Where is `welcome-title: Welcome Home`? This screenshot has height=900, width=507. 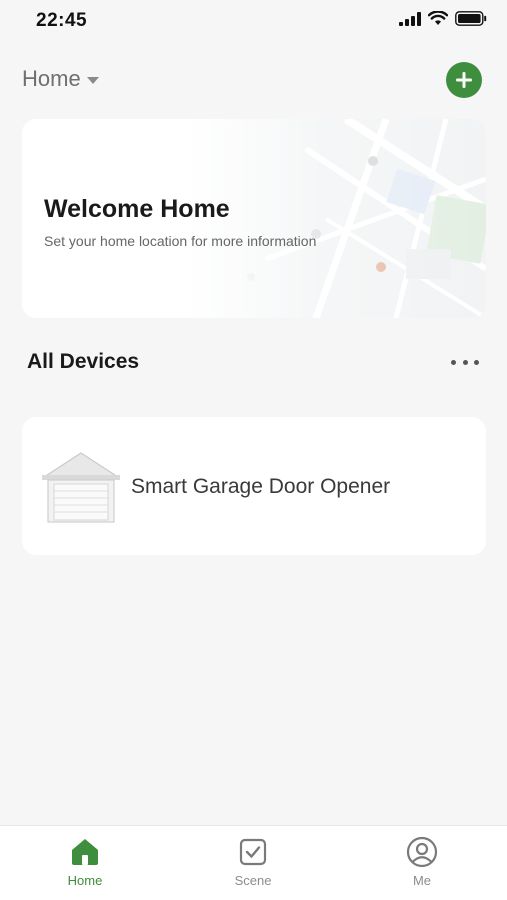 welcome-title: Welcome Home is located at coordinates (137, 209).